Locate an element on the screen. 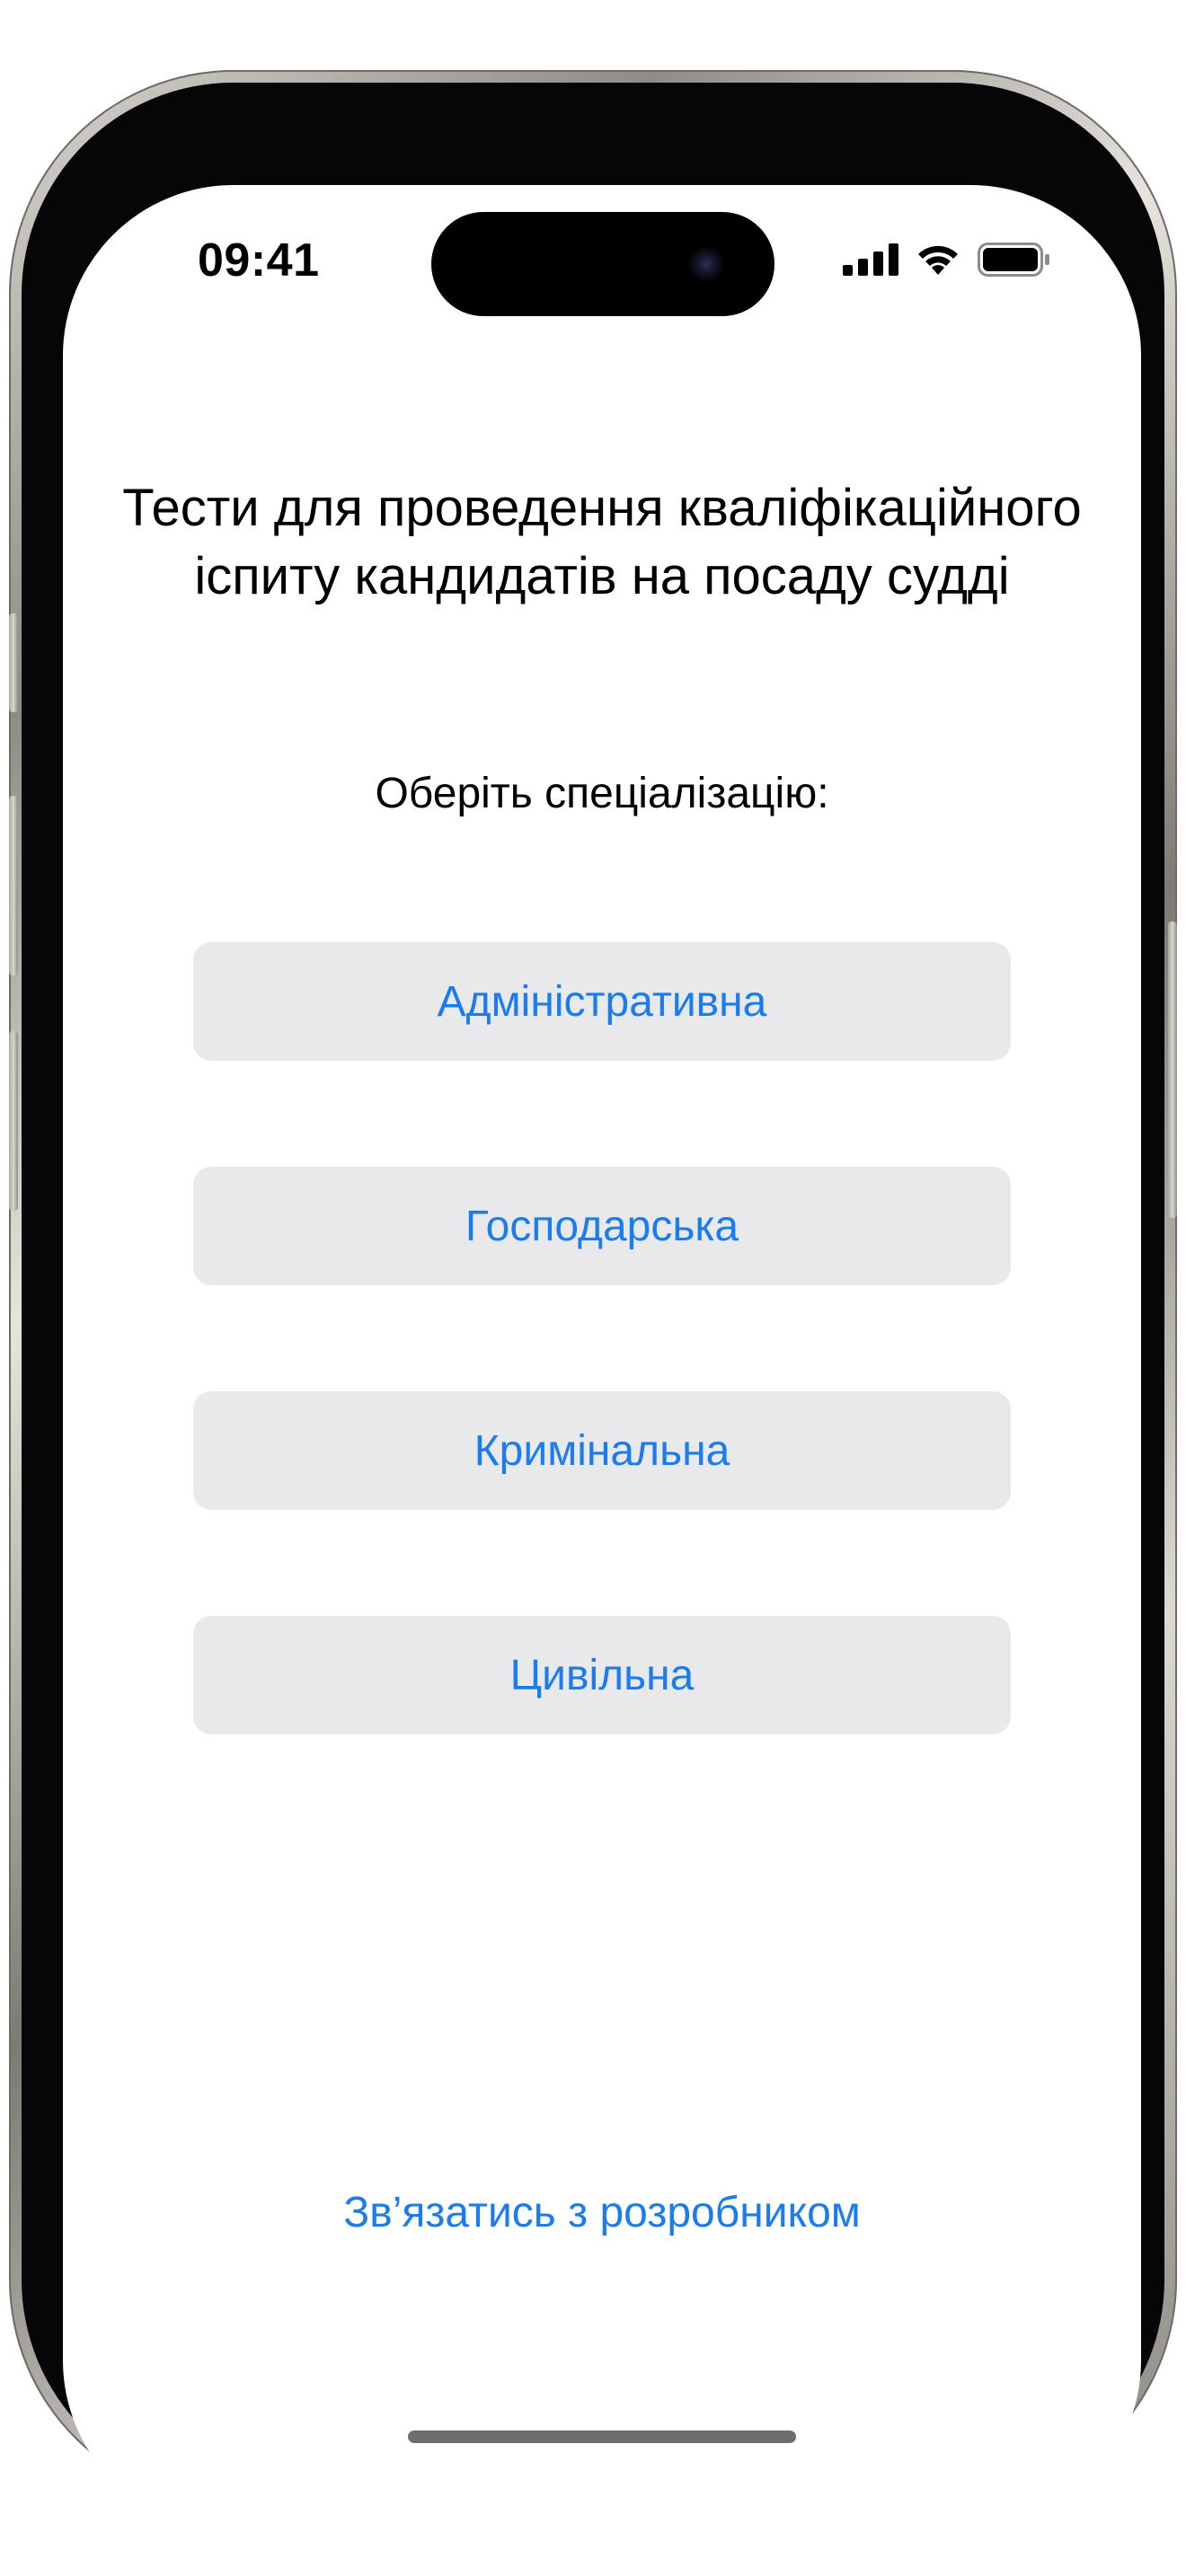 The height and width of the screenshot is (2576, 1186). contact-developer-link: Зв’язатись з розробником is located at coordinates (602, 2212).